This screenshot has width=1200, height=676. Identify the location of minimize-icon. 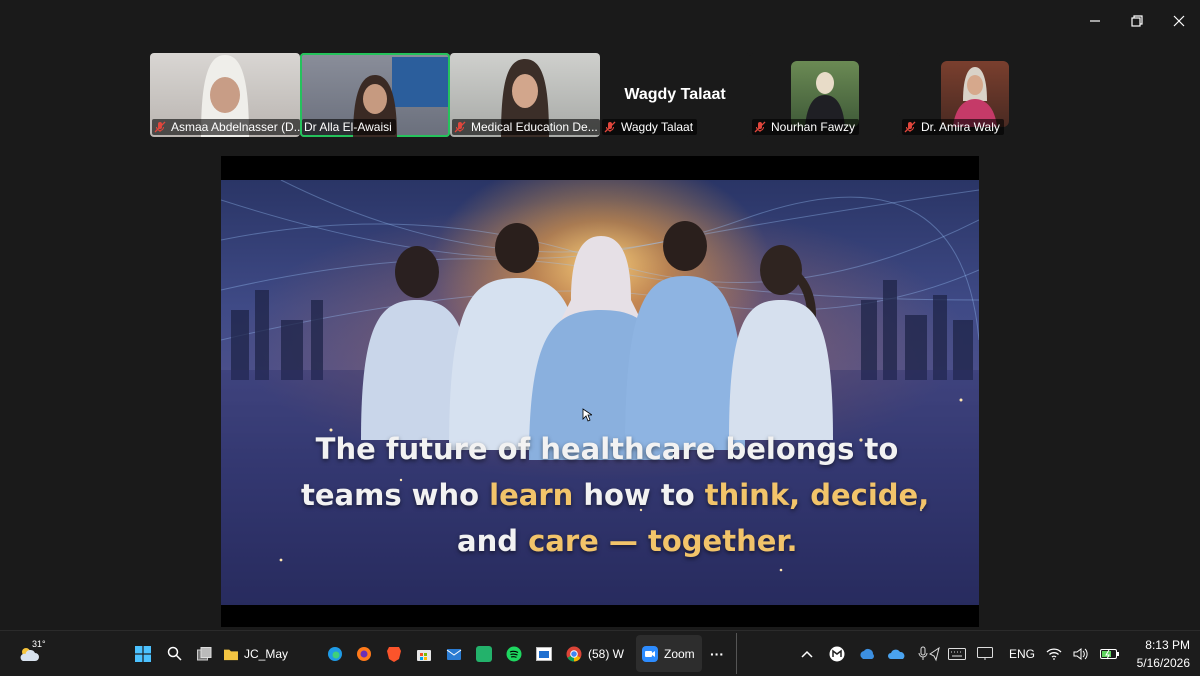
(1095, 21).